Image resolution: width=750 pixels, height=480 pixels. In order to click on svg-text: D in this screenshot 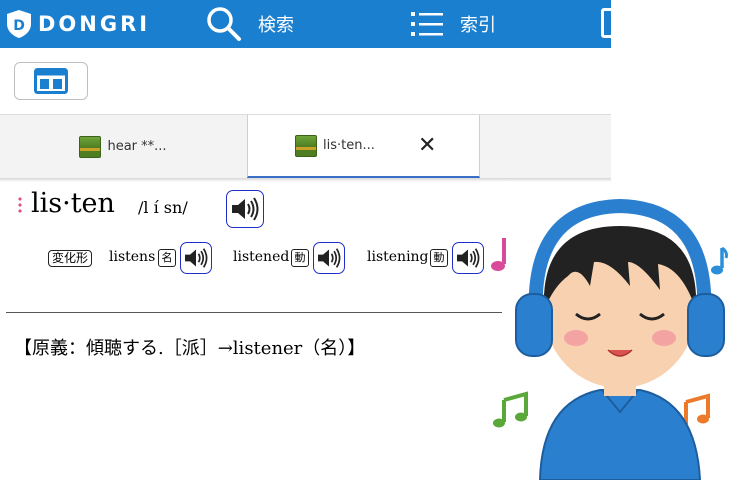, I will do `click(19, 26)`.